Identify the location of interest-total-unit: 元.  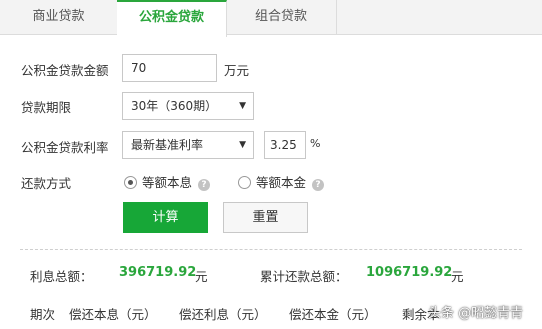
(201, 276).